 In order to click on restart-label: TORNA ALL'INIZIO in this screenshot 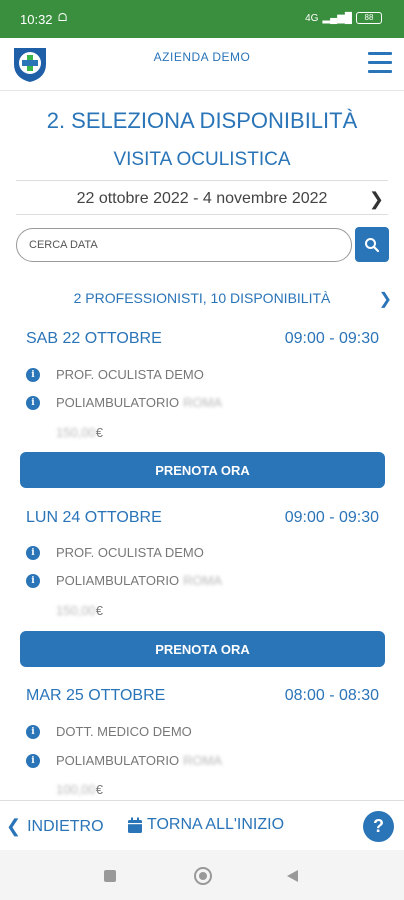, I will do `click(216, 824)`.